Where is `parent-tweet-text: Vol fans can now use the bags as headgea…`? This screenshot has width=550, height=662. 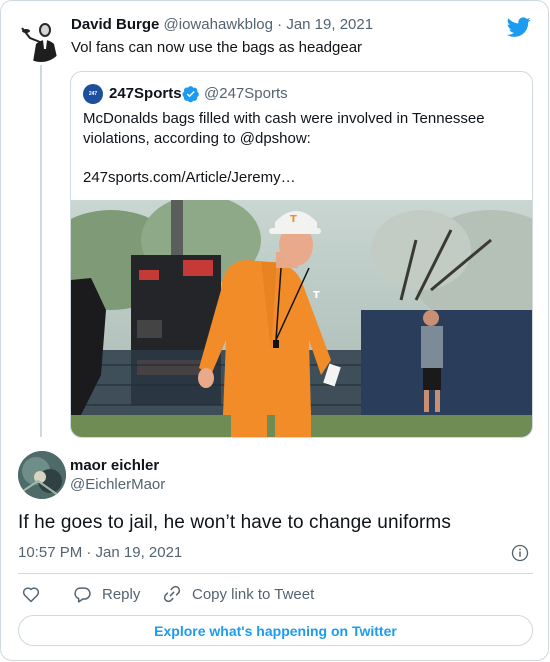 parent-tweet-text: Vol fans can now use the bags as headgea… is located at coordinates (217, 47).